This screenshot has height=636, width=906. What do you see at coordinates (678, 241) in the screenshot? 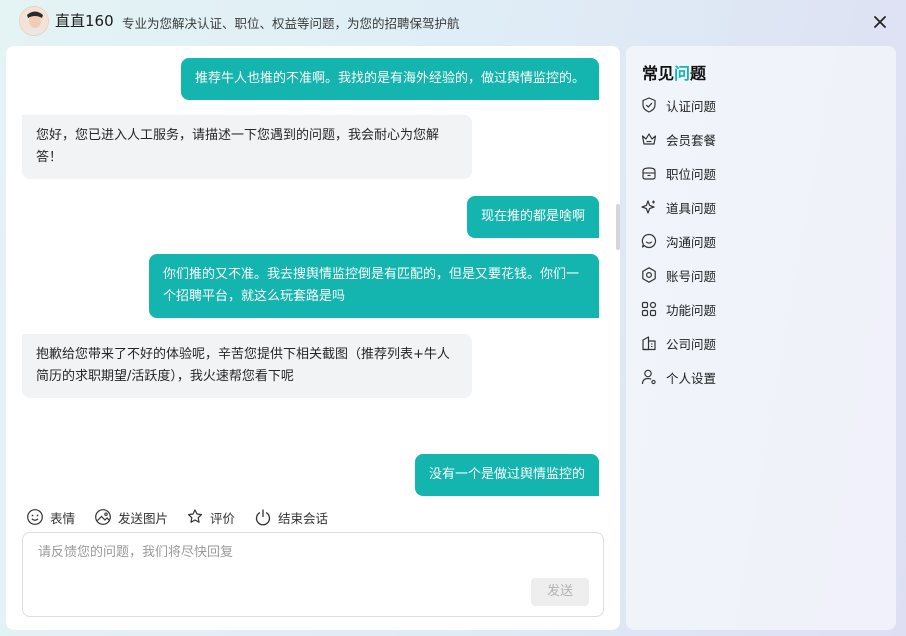
I see `faq-item-communication: 沟通问题` at bounding box center [678, 241].